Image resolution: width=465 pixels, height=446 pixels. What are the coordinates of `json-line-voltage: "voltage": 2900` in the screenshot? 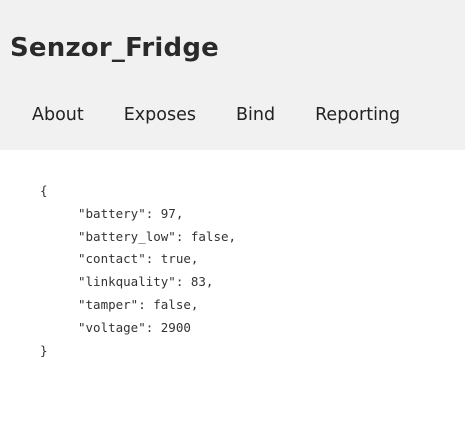 It's located at (134, 327).